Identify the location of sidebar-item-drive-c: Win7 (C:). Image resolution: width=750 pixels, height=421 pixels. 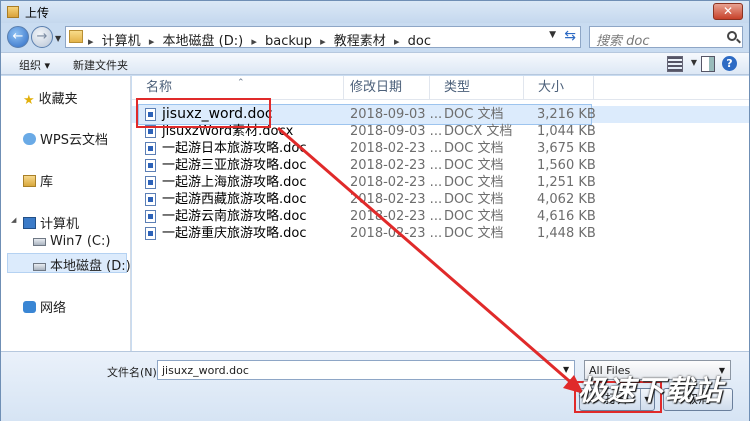
(71, 241).